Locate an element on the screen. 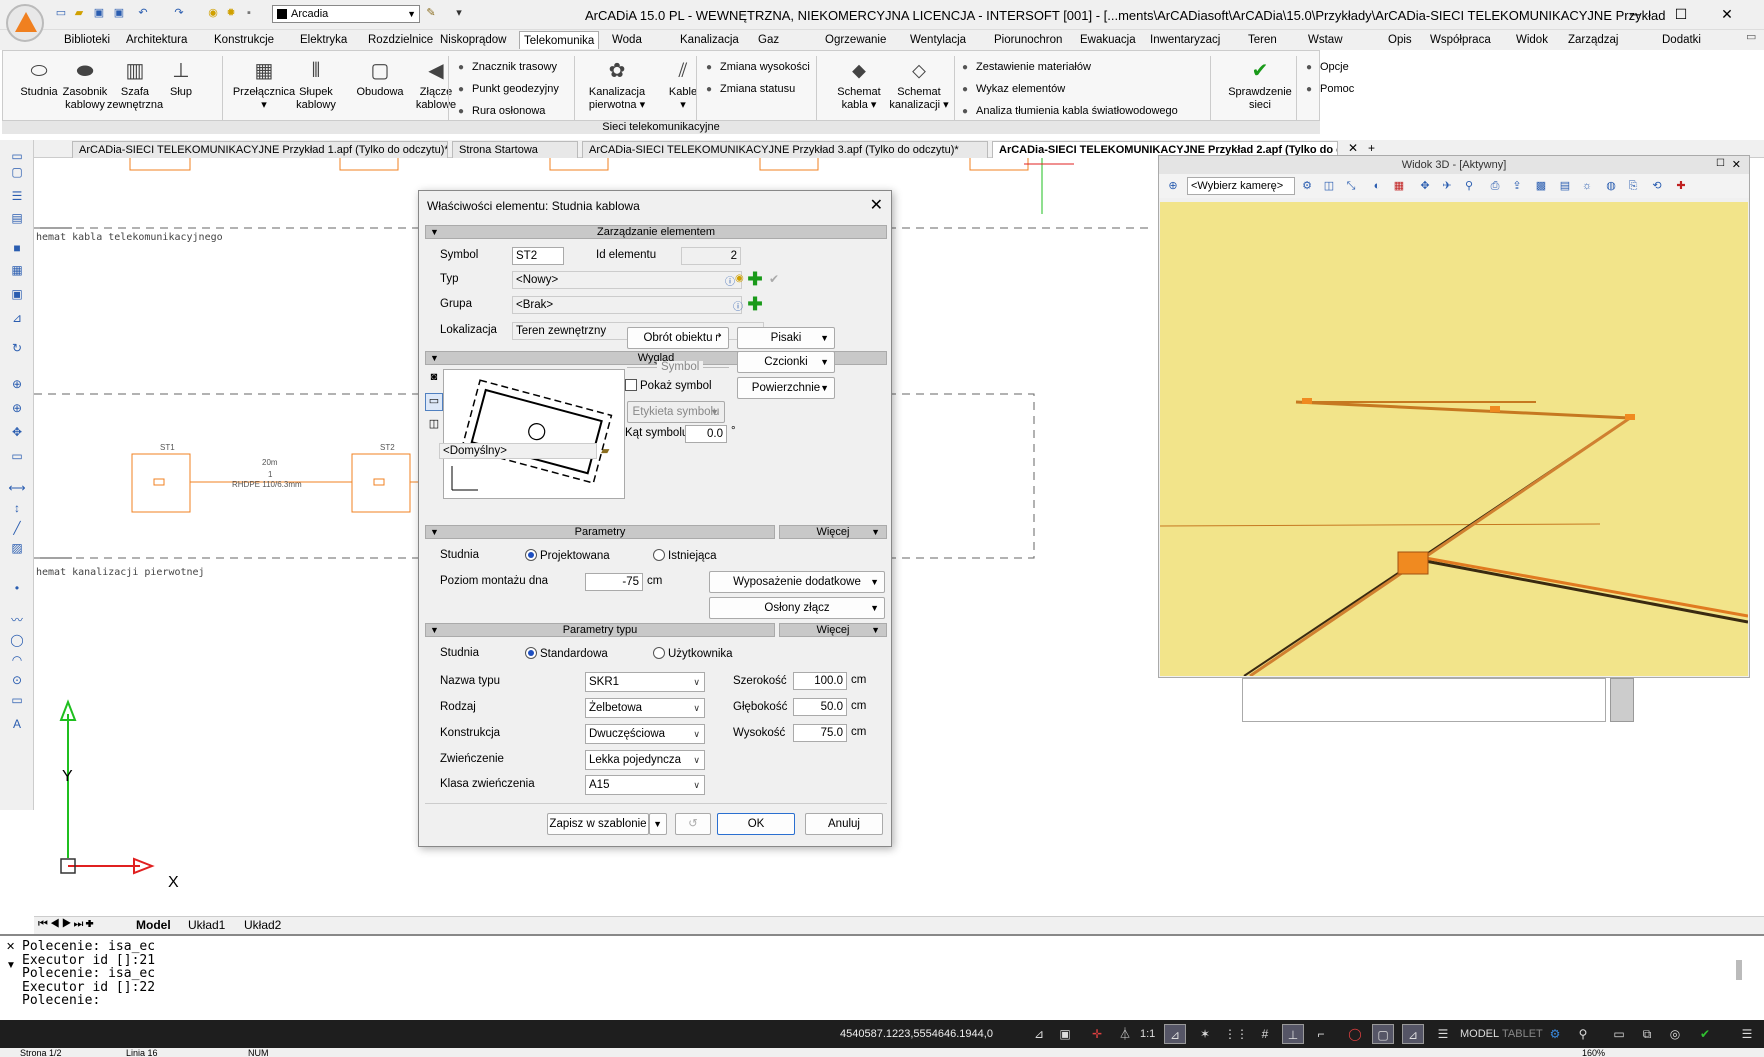  fly-icon: ✈ is located at coordinates (1447, 186).